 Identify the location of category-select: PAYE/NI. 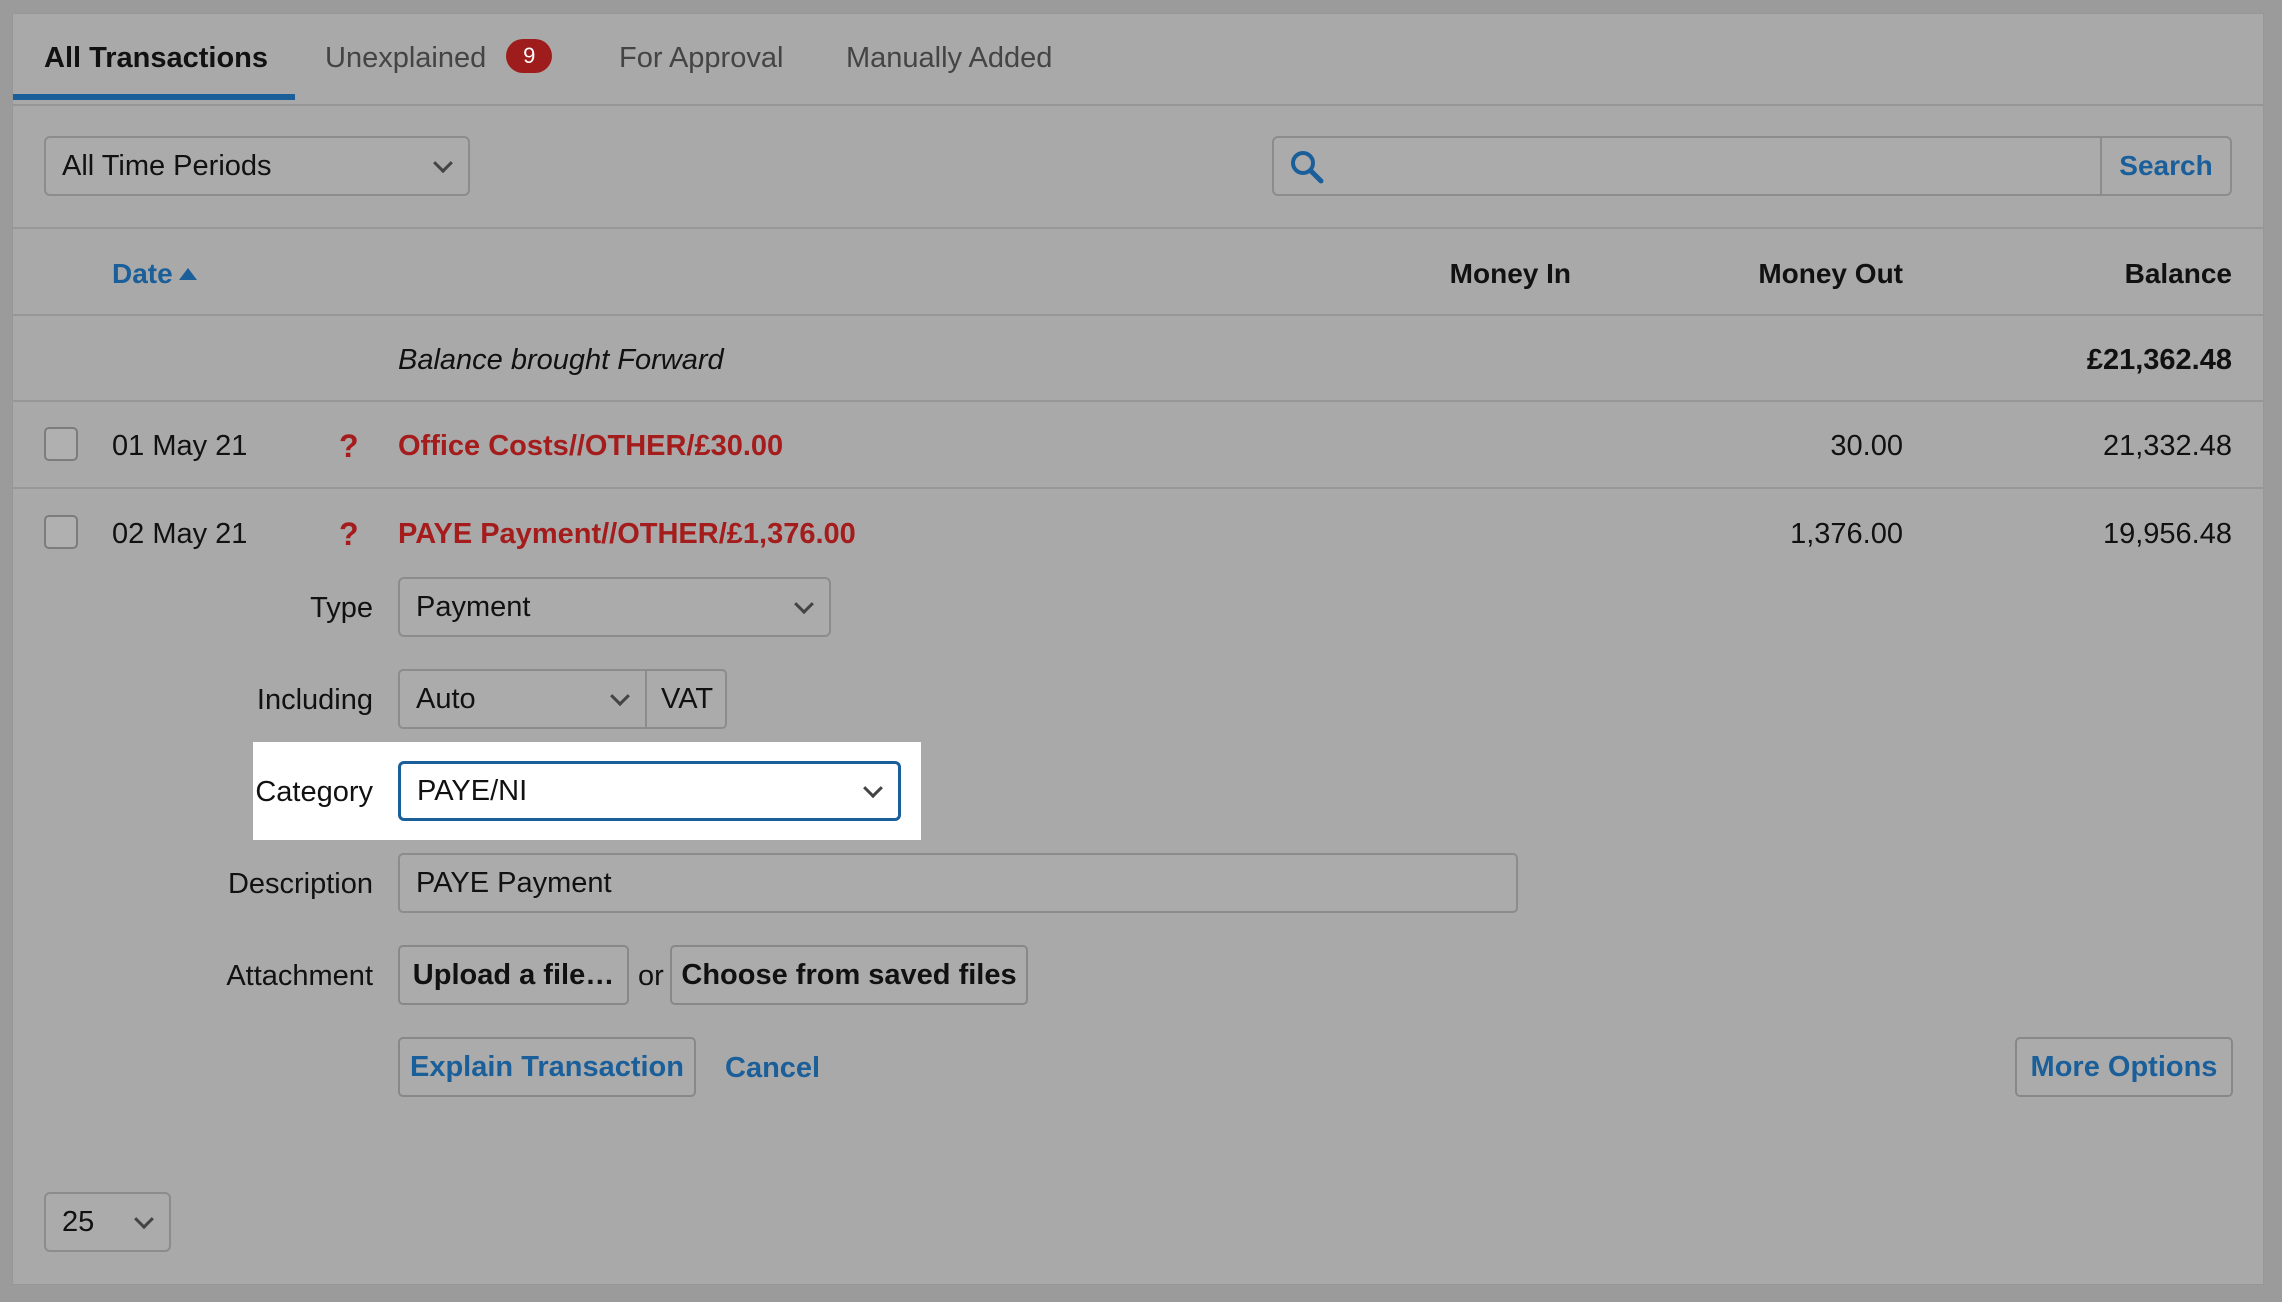
(649, 791).